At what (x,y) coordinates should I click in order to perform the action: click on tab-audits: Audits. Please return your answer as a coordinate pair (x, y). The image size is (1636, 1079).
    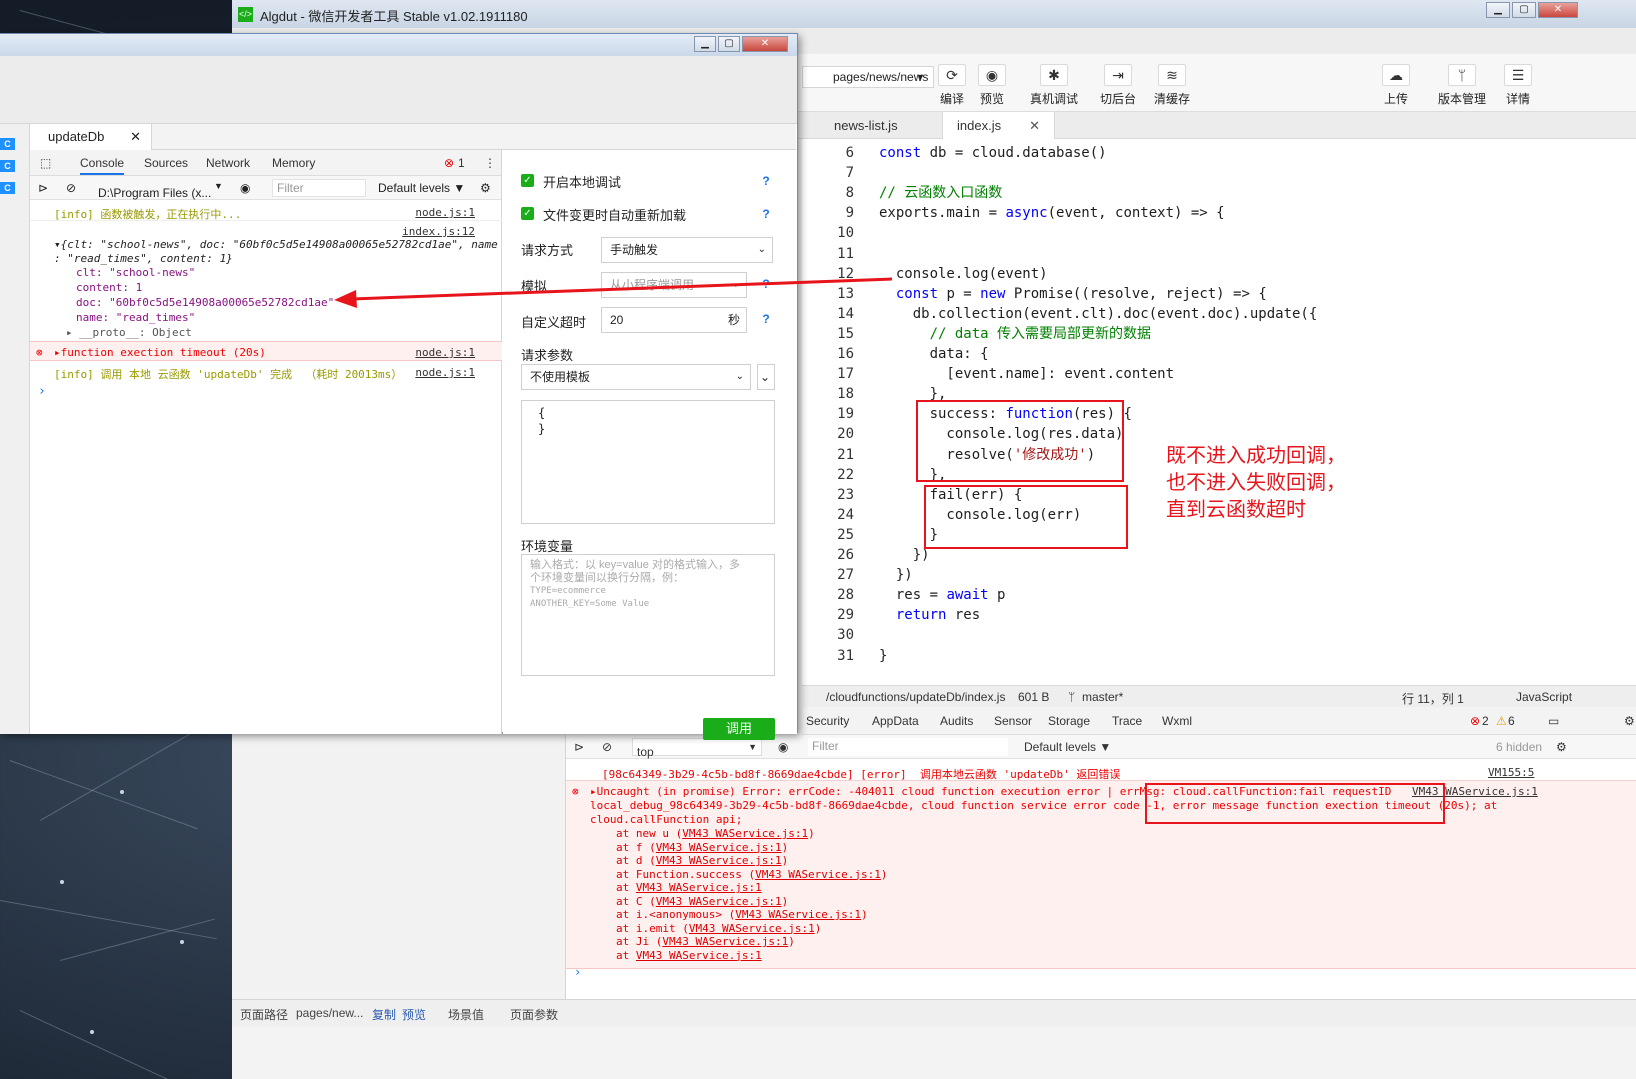
    Looking at the image, I should click on (956, 721).